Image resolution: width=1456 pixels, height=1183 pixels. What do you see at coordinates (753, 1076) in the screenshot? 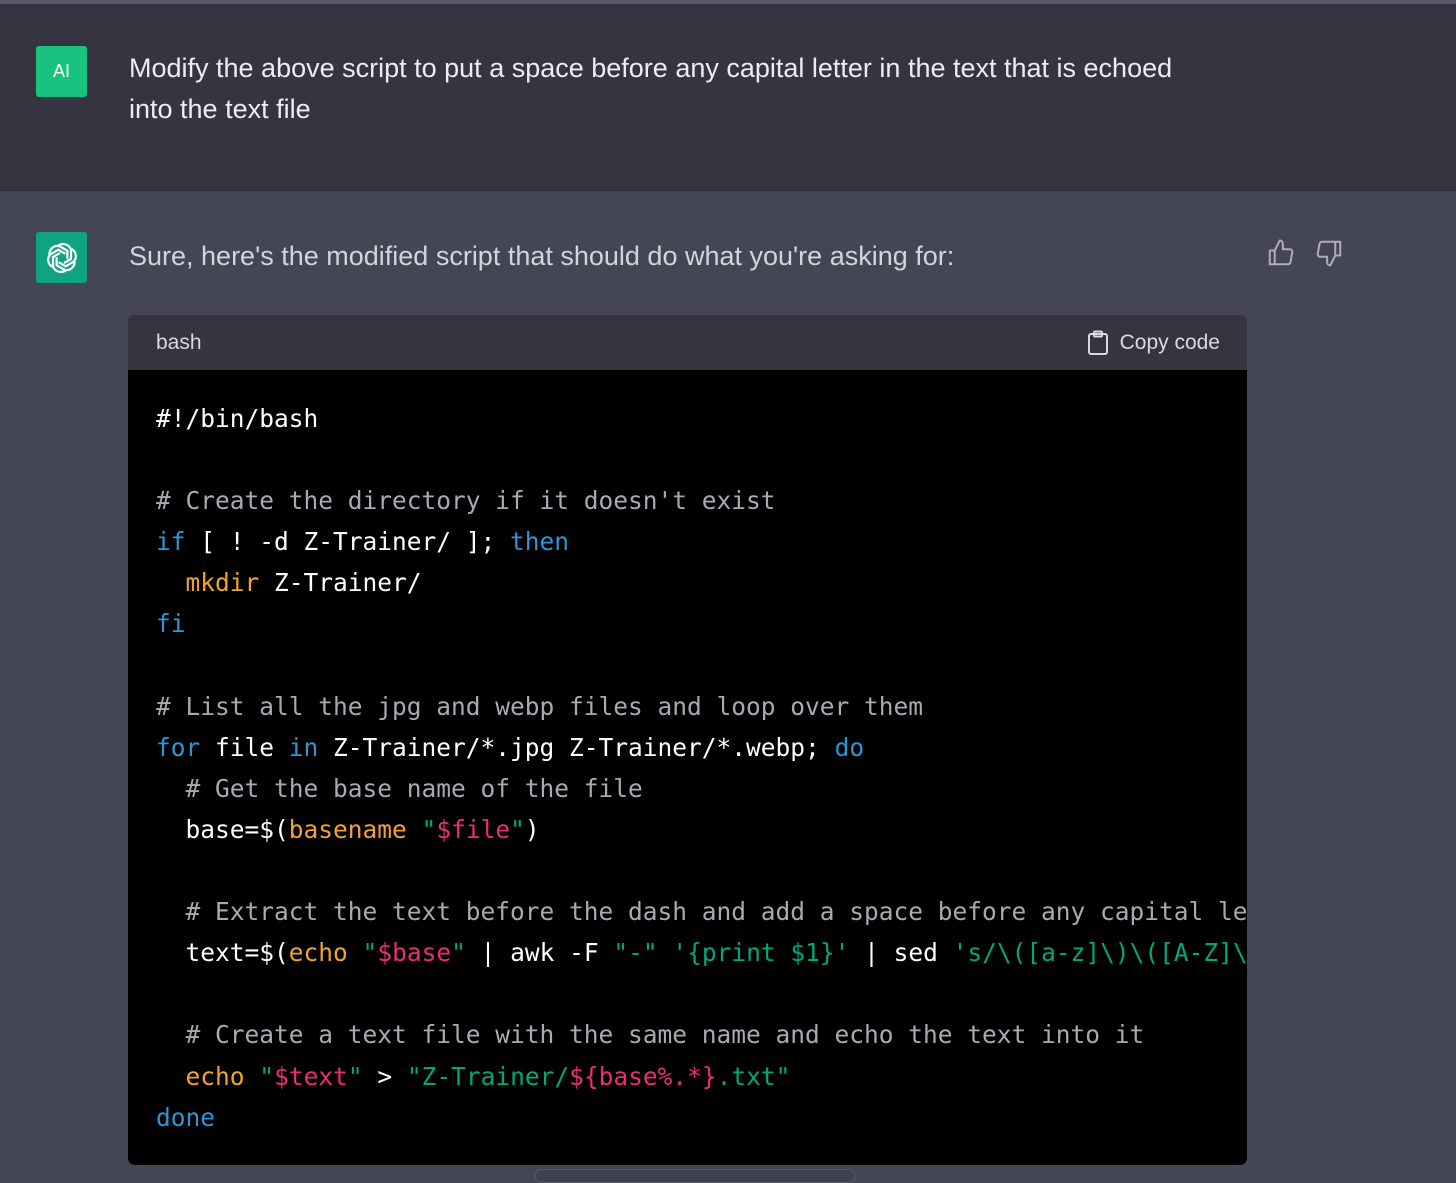
I see `code-token-string: .txt"` at bounding box center [753, 1076].